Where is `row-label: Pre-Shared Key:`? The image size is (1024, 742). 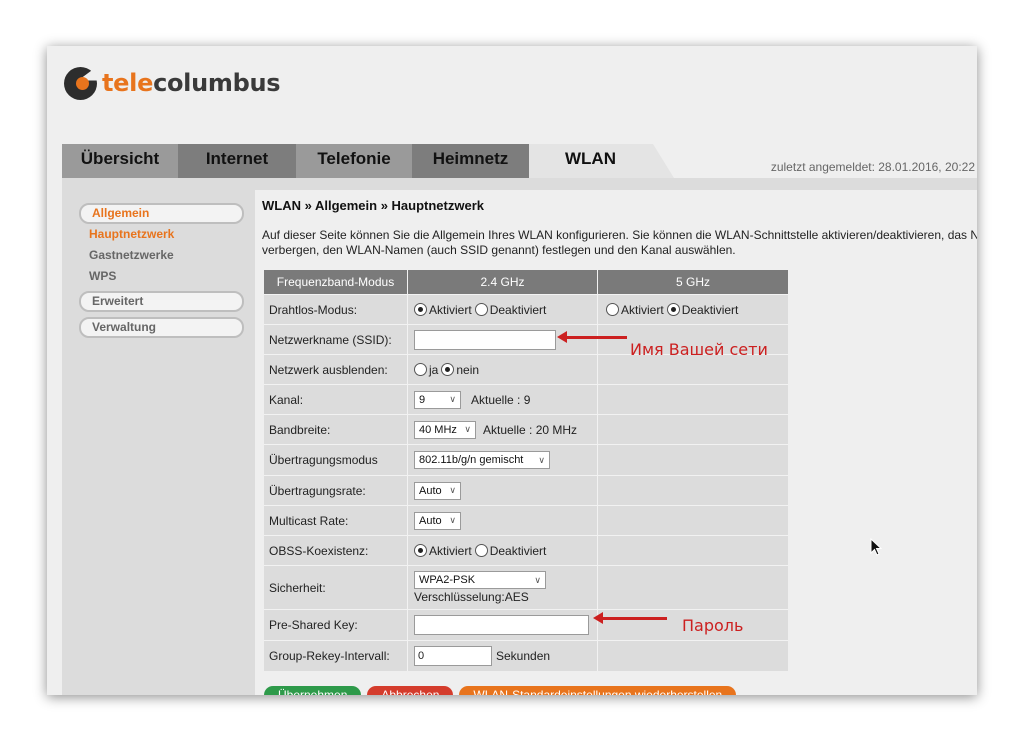
row-label: Pre-Shared Key: is located at coordinates (336, 625).